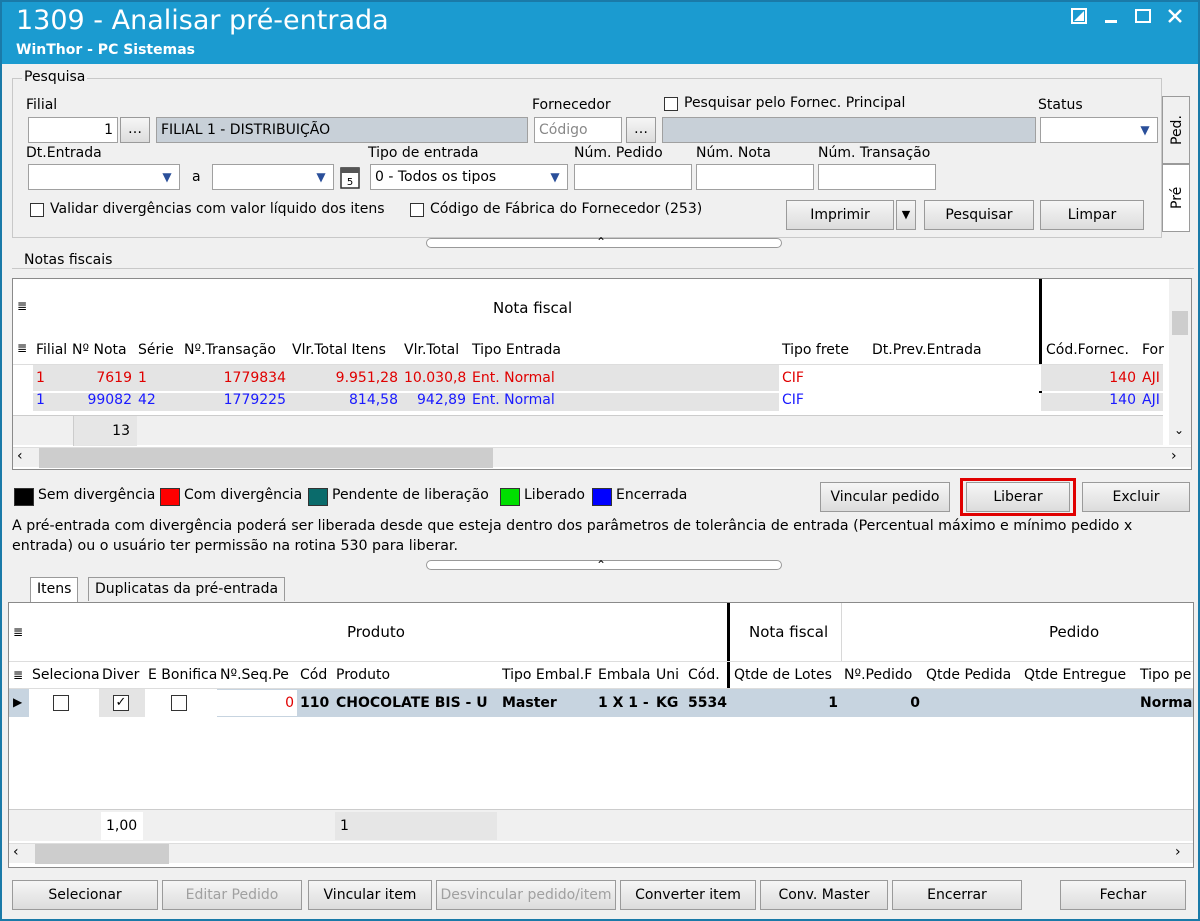 The width and height of the screenshot is (1200, 921). What do you see at coordinates (1079, 19) in the screenshot?
I see `restore-icon` at bounding box center [1079, 19].